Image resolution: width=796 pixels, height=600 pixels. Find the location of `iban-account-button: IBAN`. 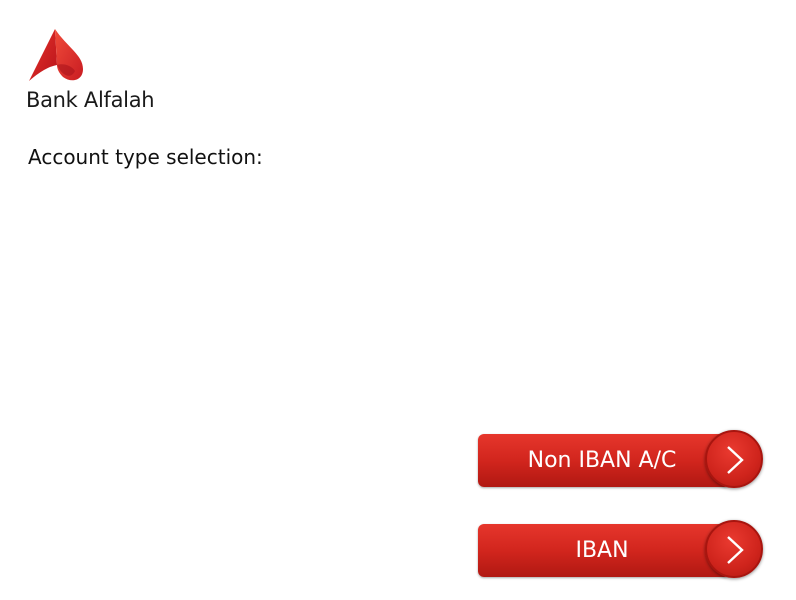

iban-account-button: IBAN is located at coordinates (622, 551).